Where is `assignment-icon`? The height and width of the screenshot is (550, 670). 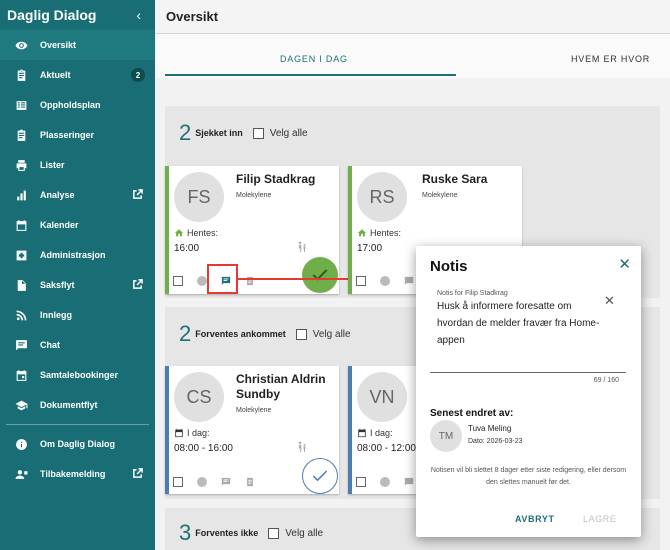
assignment-icon is located at coordinates (21, 135).